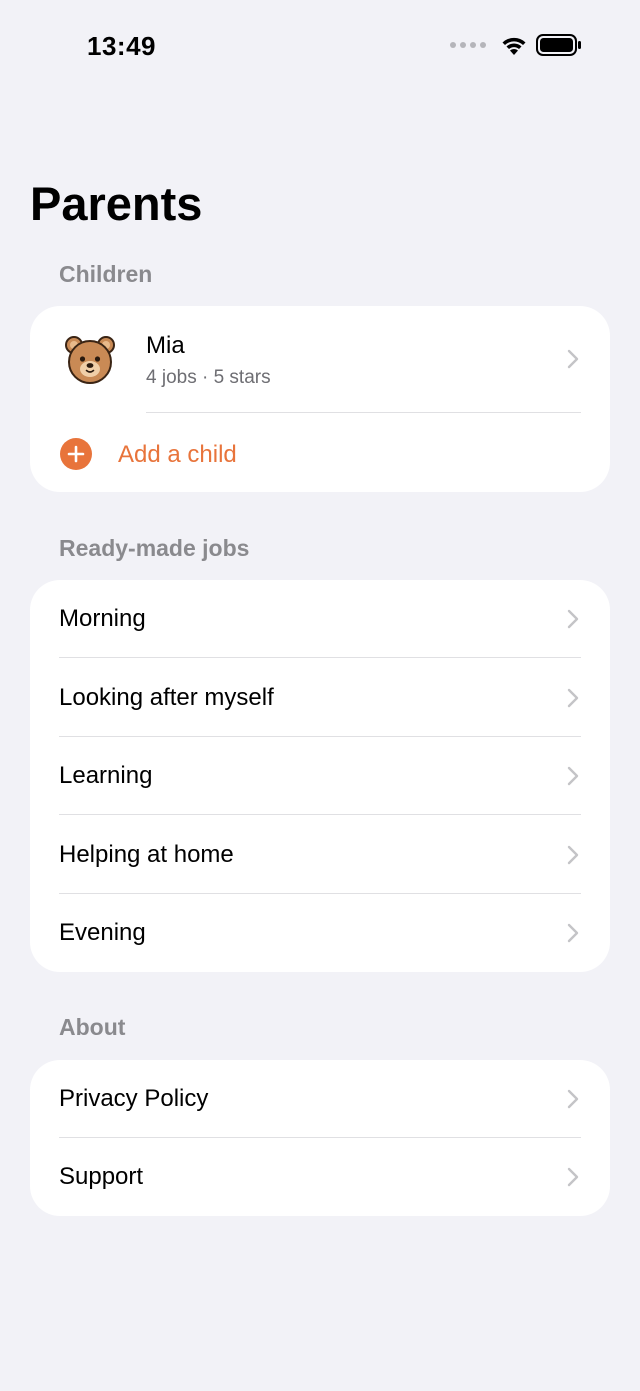 This screenshot has height=1391, width=640. Describe the element at coordinates (320, 1099) in the screenshot. I see `about-item-privacy-policy: Privacy Policy` at that location.